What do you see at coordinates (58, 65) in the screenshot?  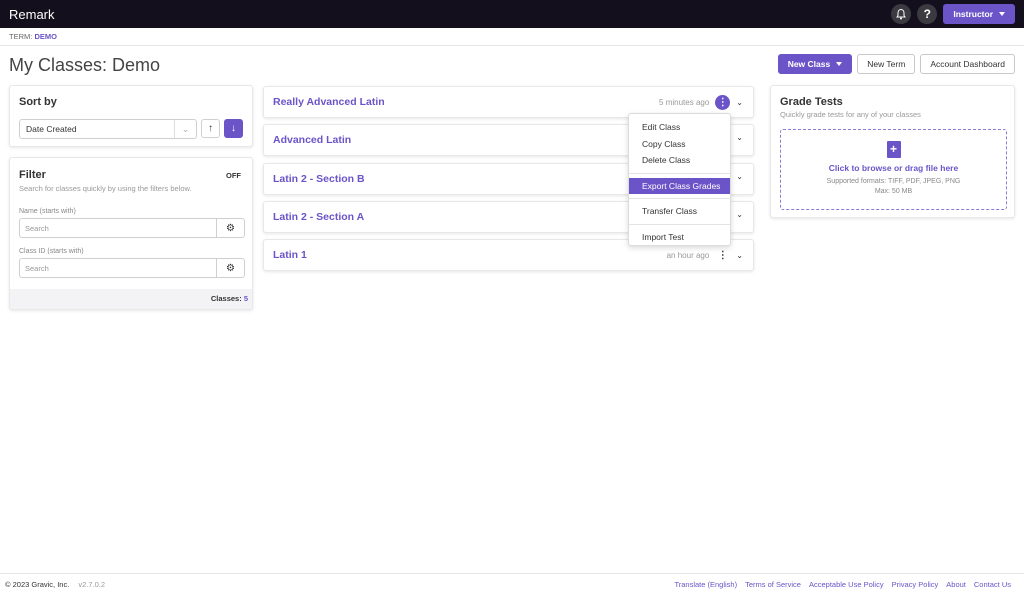 I see `page-title-text: My Classes:` at bounding box center [58, 65].